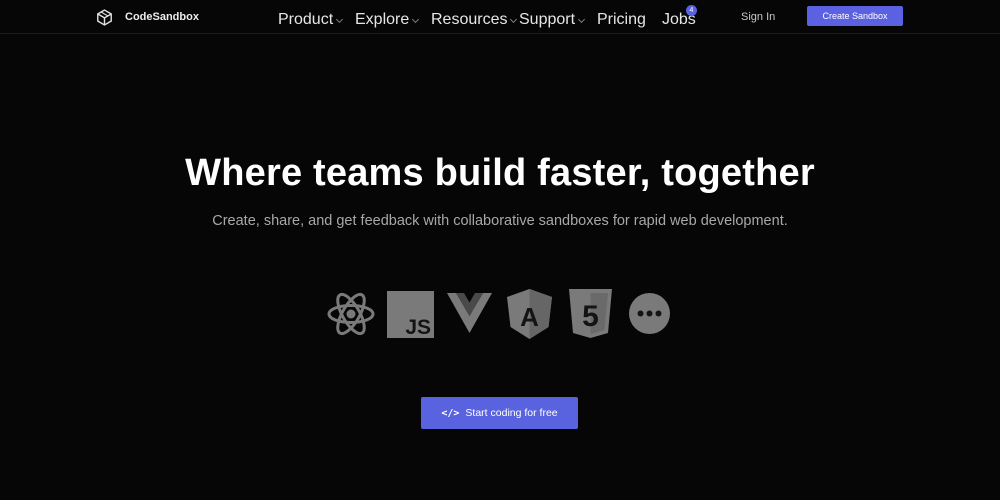  I want to click on nav-label-resources: Resources, so click(469, 19).